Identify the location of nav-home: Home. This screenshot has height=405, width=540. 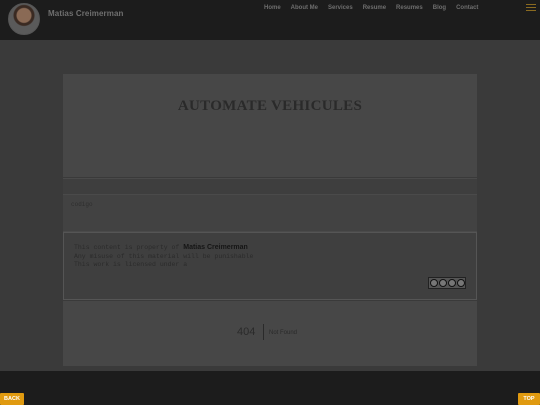
(272, 8).